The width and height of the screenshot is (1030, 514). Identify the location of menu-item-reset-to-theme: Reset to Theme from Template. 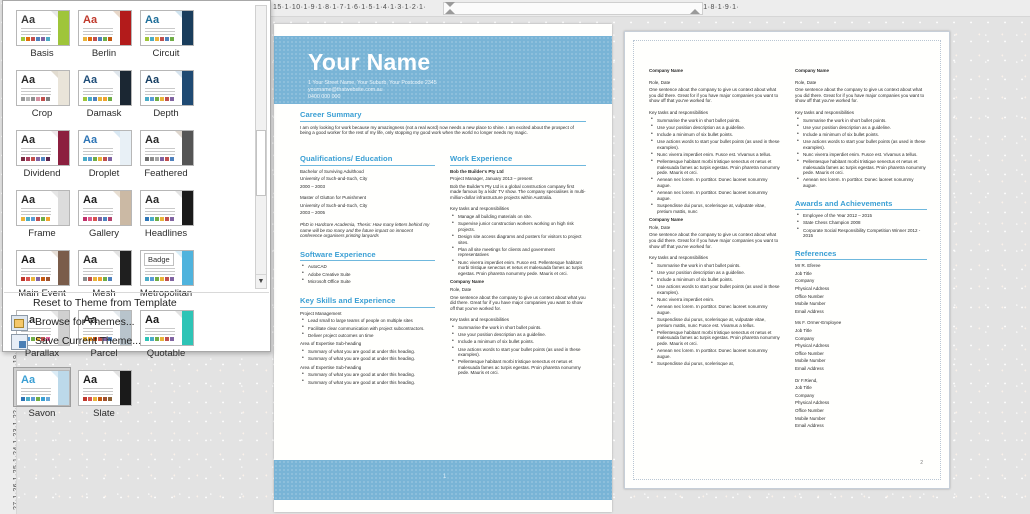
(136, 303).